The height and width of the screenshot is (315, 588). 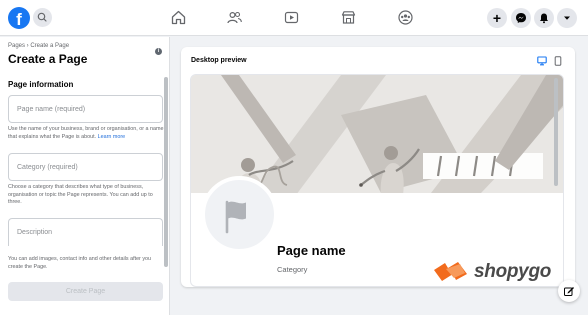 I want to click on preview-scrollbar, so click(x=556, y=132).